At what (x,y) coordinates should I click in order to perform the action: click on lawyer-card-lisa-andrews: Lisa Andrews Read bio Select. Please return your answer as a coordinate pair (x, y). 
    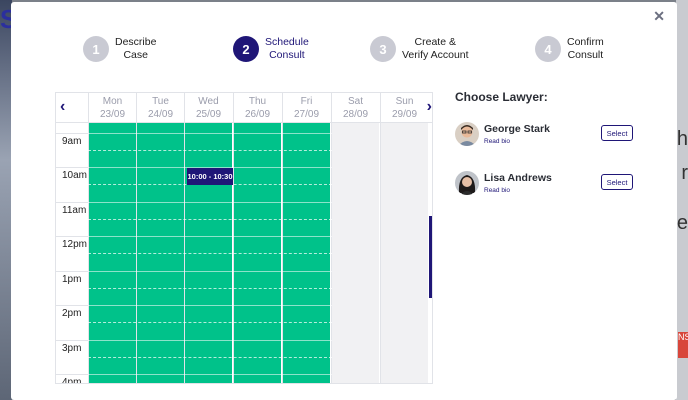
    Looking at the image, I should click on (550, 187).